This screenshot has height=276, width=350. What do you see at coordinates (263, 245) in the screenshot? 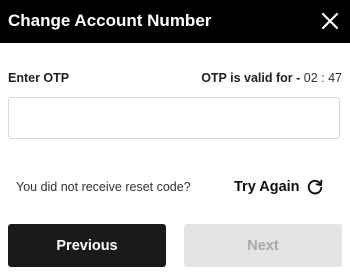
I see `next-button: Next` at bounding box center [263, 245].